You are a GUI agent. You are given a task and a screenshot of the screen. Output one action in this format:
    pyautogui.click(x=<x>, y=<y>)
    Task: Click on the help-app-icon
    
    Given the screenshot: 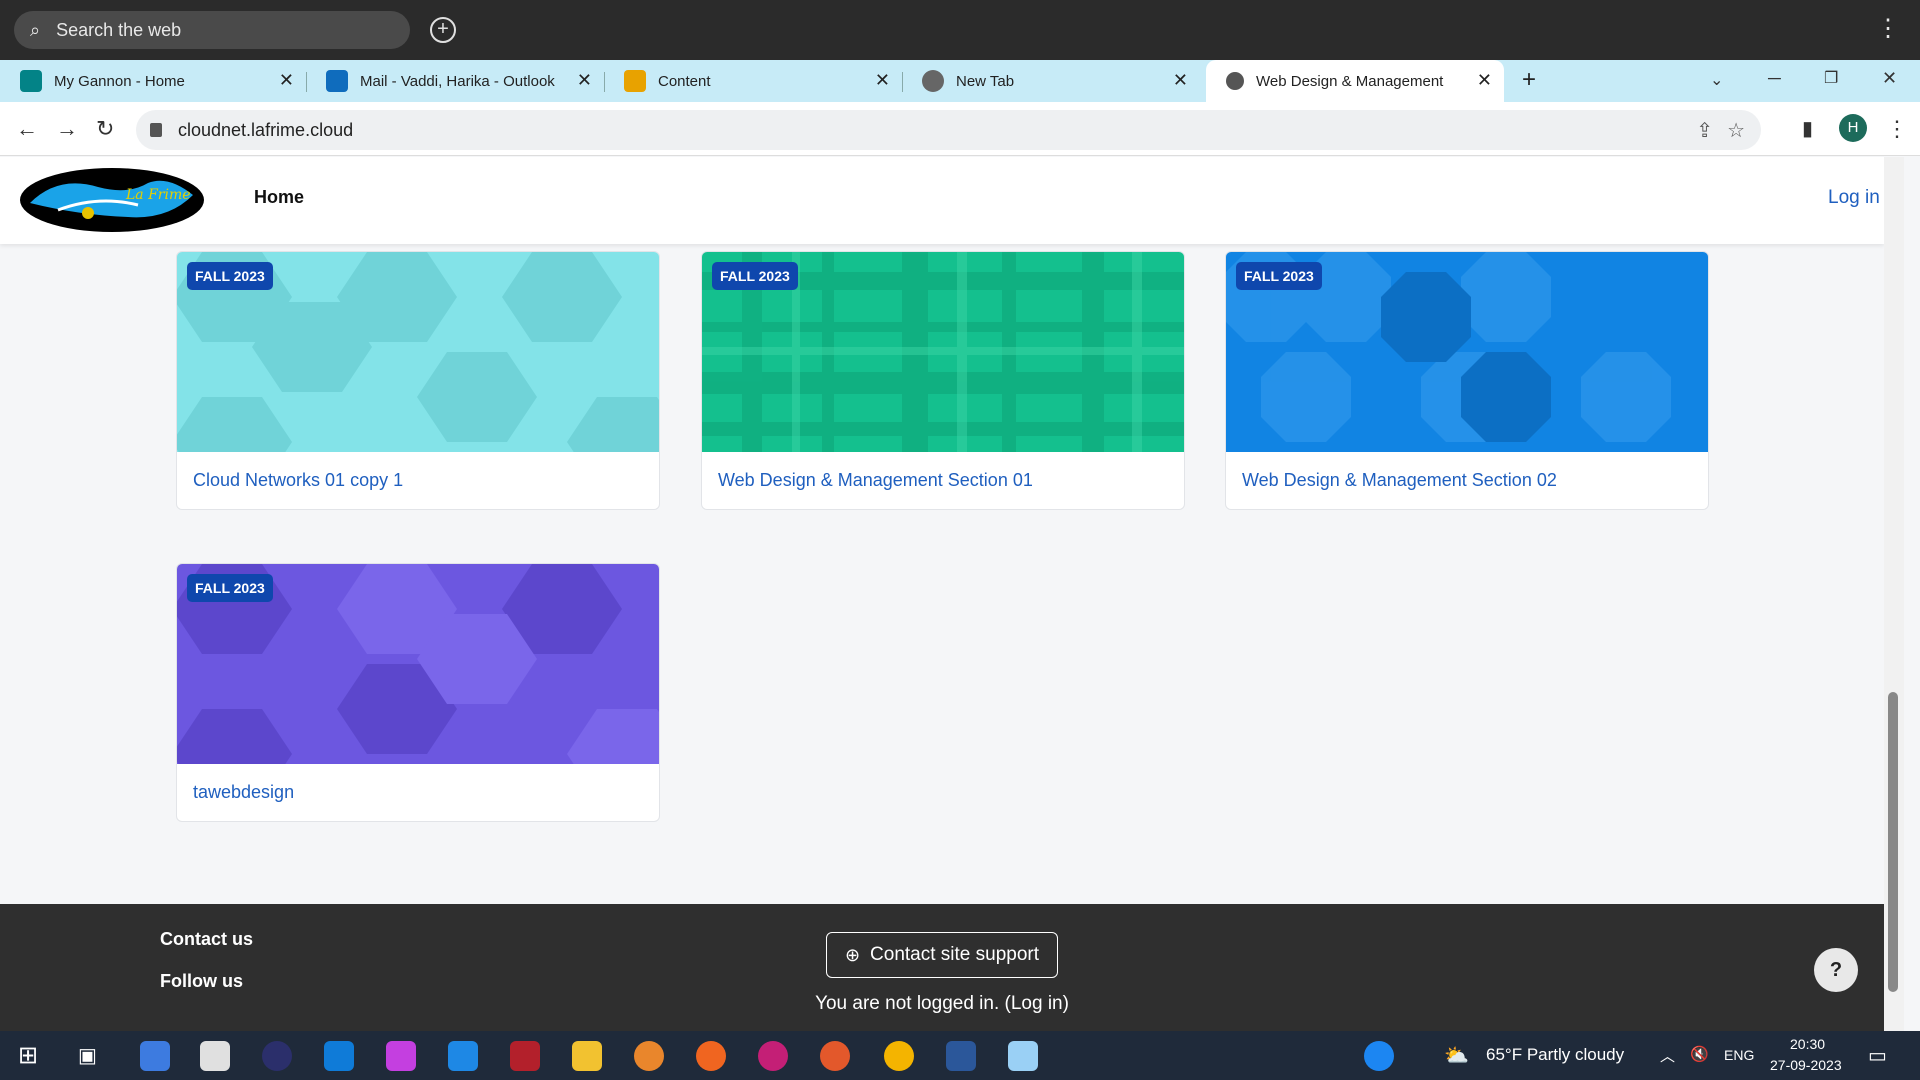 What is the action you would take?
    pyautogui.click(x=1379, y=1056)
    